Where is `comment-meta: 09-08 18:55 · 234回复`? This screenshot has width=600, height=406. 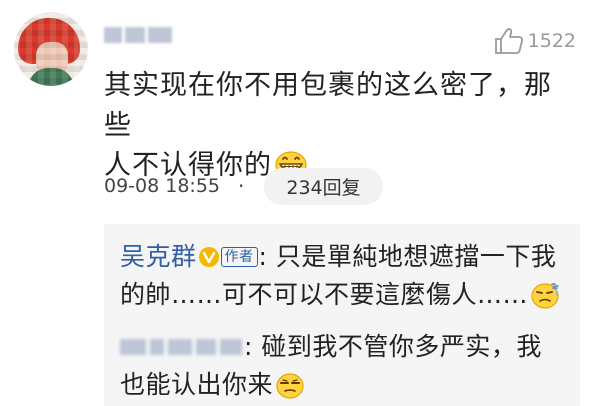
comment-meta: 09-08 18:55 · 234回复 is located at coordinates (243, 186).